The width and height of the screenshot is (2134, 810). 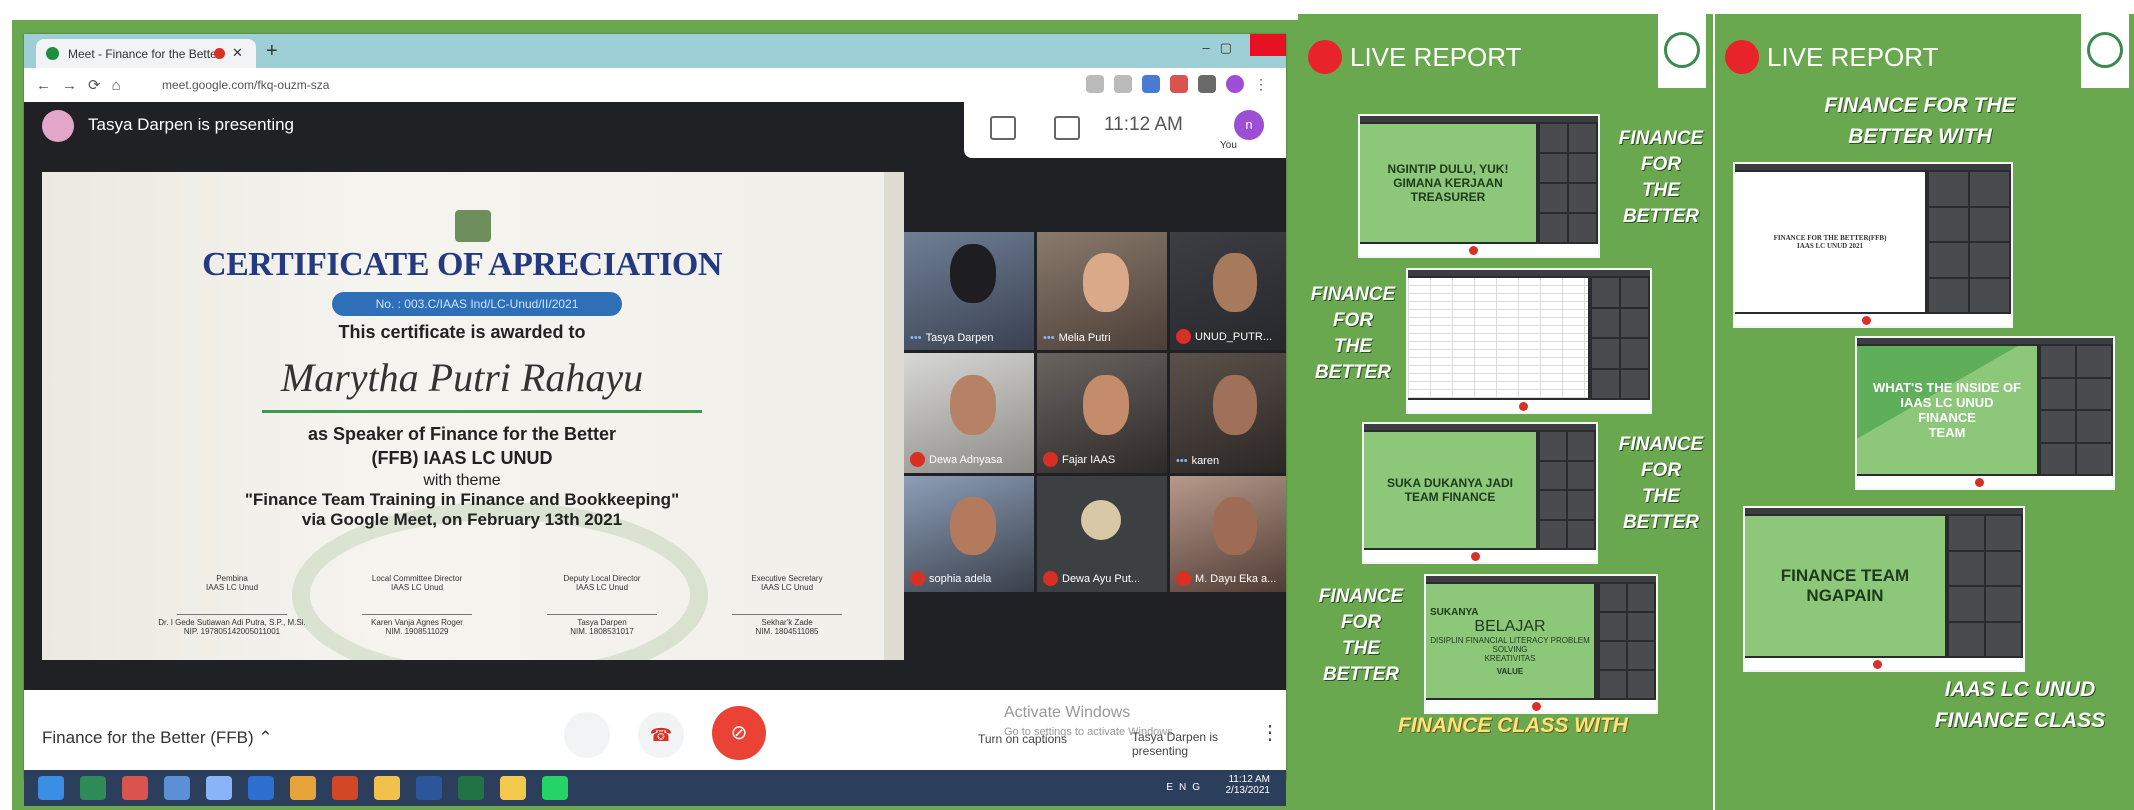 I want to click on more-options-icon: ⋮, so click(x=1270, y=732).